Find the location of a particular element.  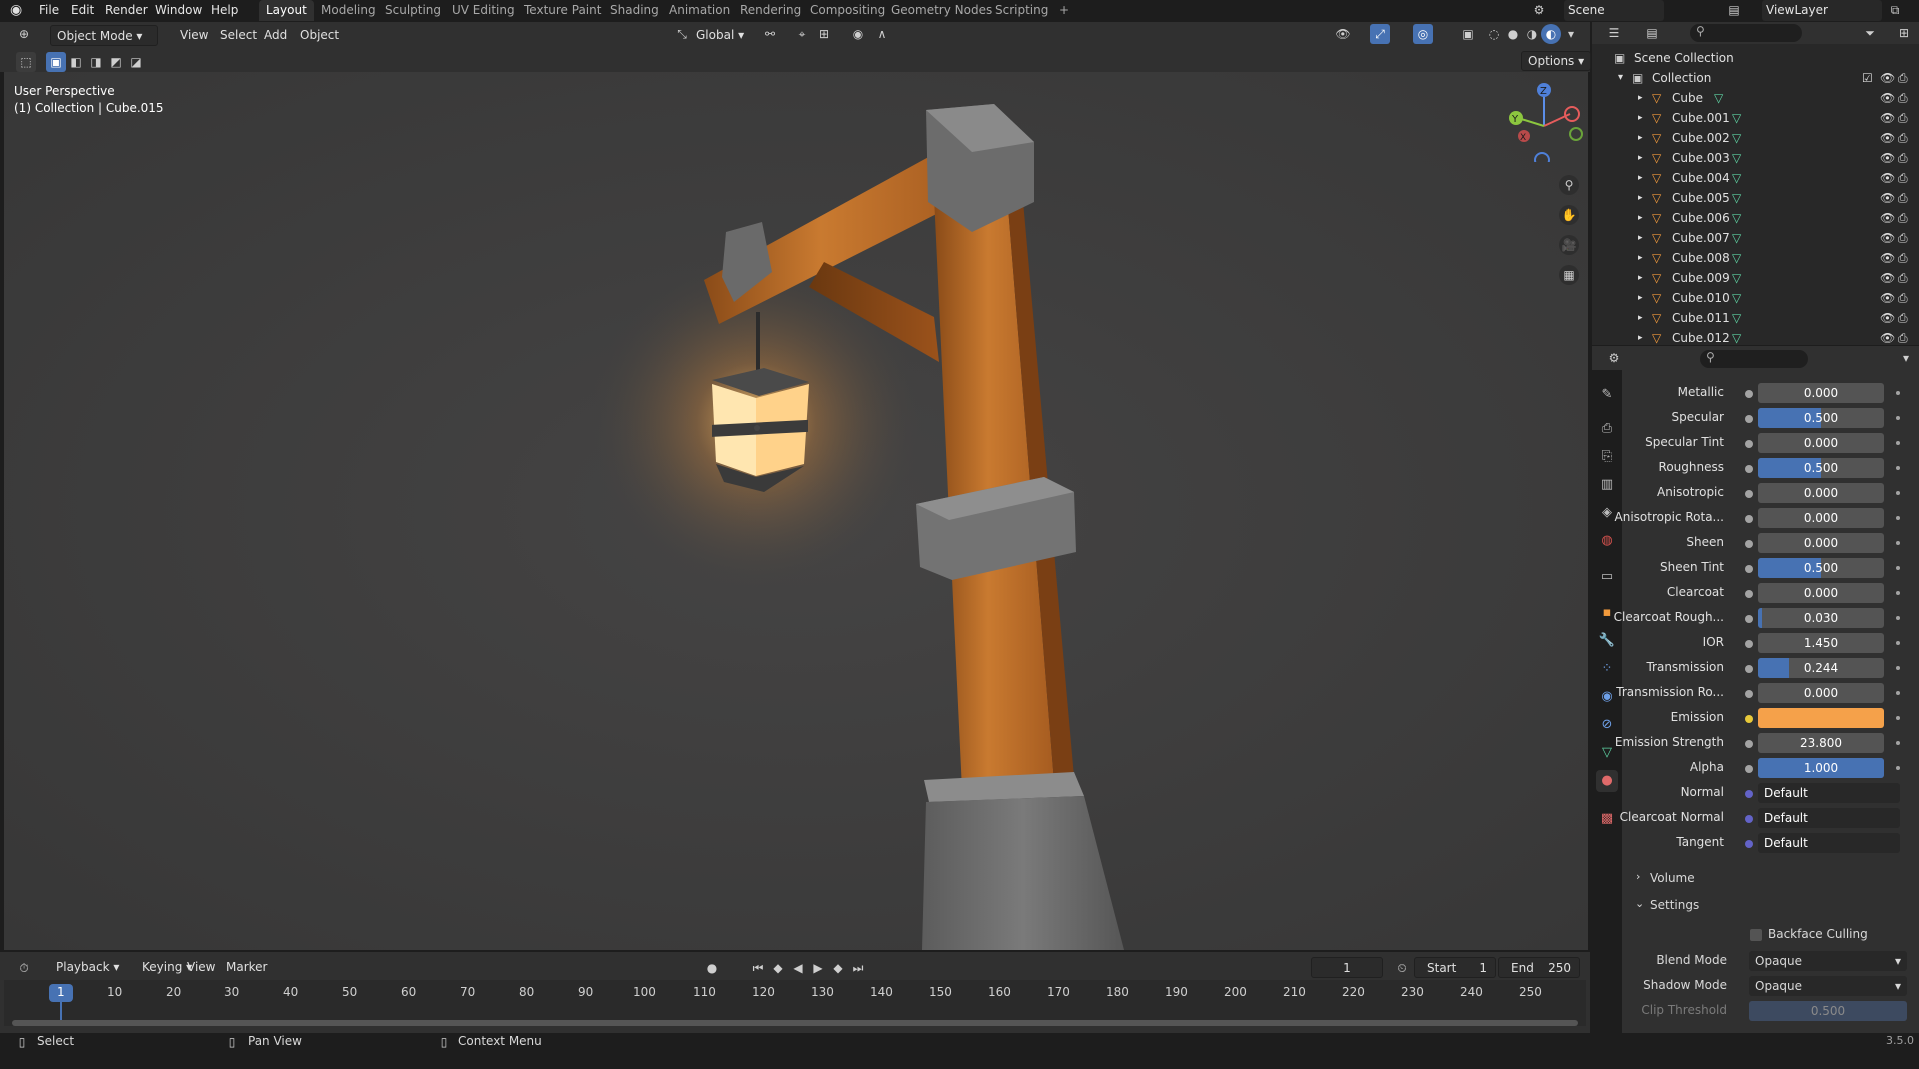

select-extend-icon: ◧ is located at coordinates (76, 62).